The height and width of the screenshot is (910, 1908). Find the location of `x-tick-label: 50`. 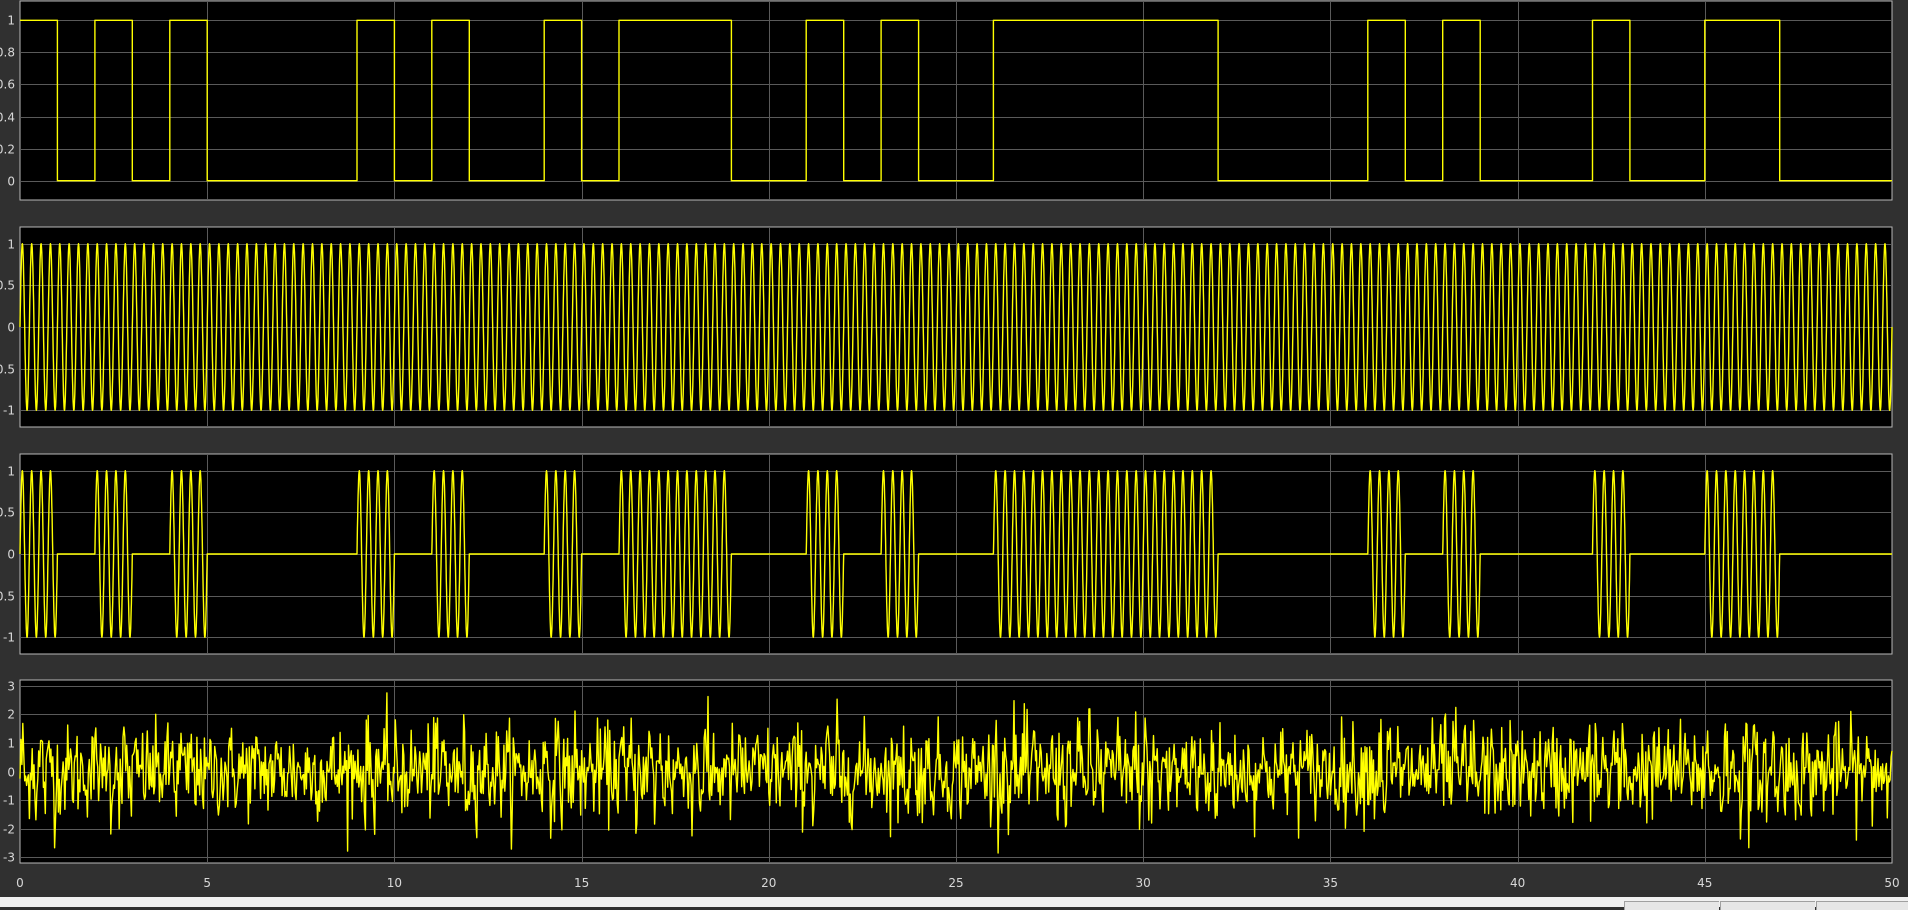

x-tick-label: 50 is located at coordinates (1891, 883).